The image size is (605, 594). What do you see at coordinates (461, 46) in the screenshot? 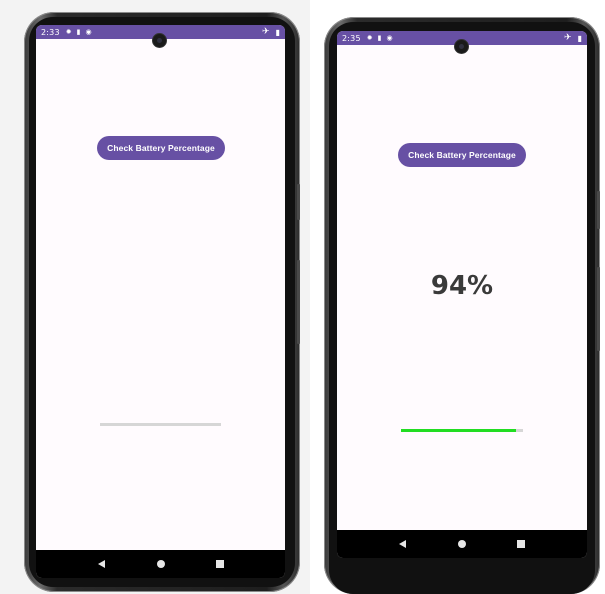
I see `front-camera-right` at bounding box center [461, 46].